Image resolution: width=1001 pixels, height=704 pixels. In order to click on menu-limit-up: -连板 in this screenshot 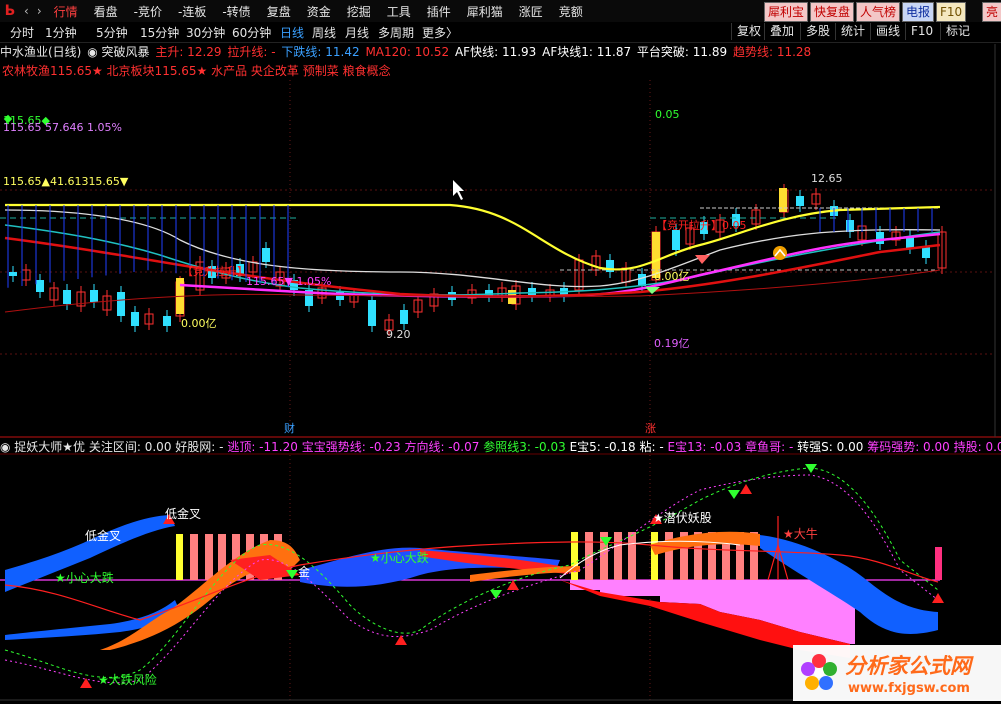, I will do `click(192, 11)`.